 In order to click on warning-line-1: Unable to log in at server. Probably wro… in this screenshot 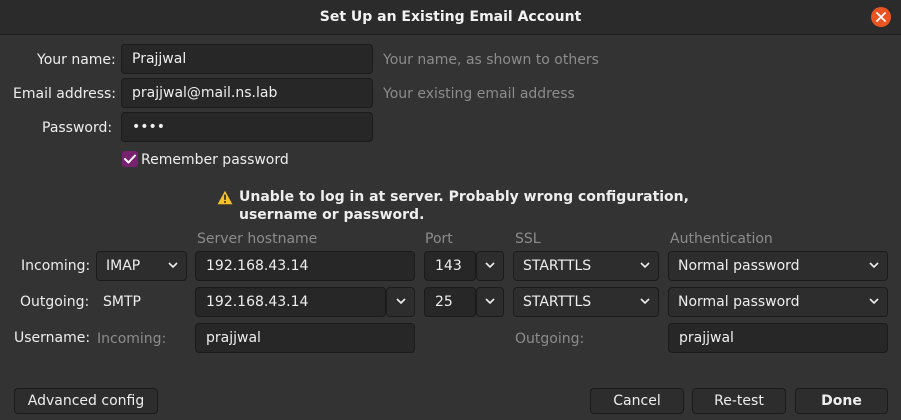, I will do `click(464, 197)`.